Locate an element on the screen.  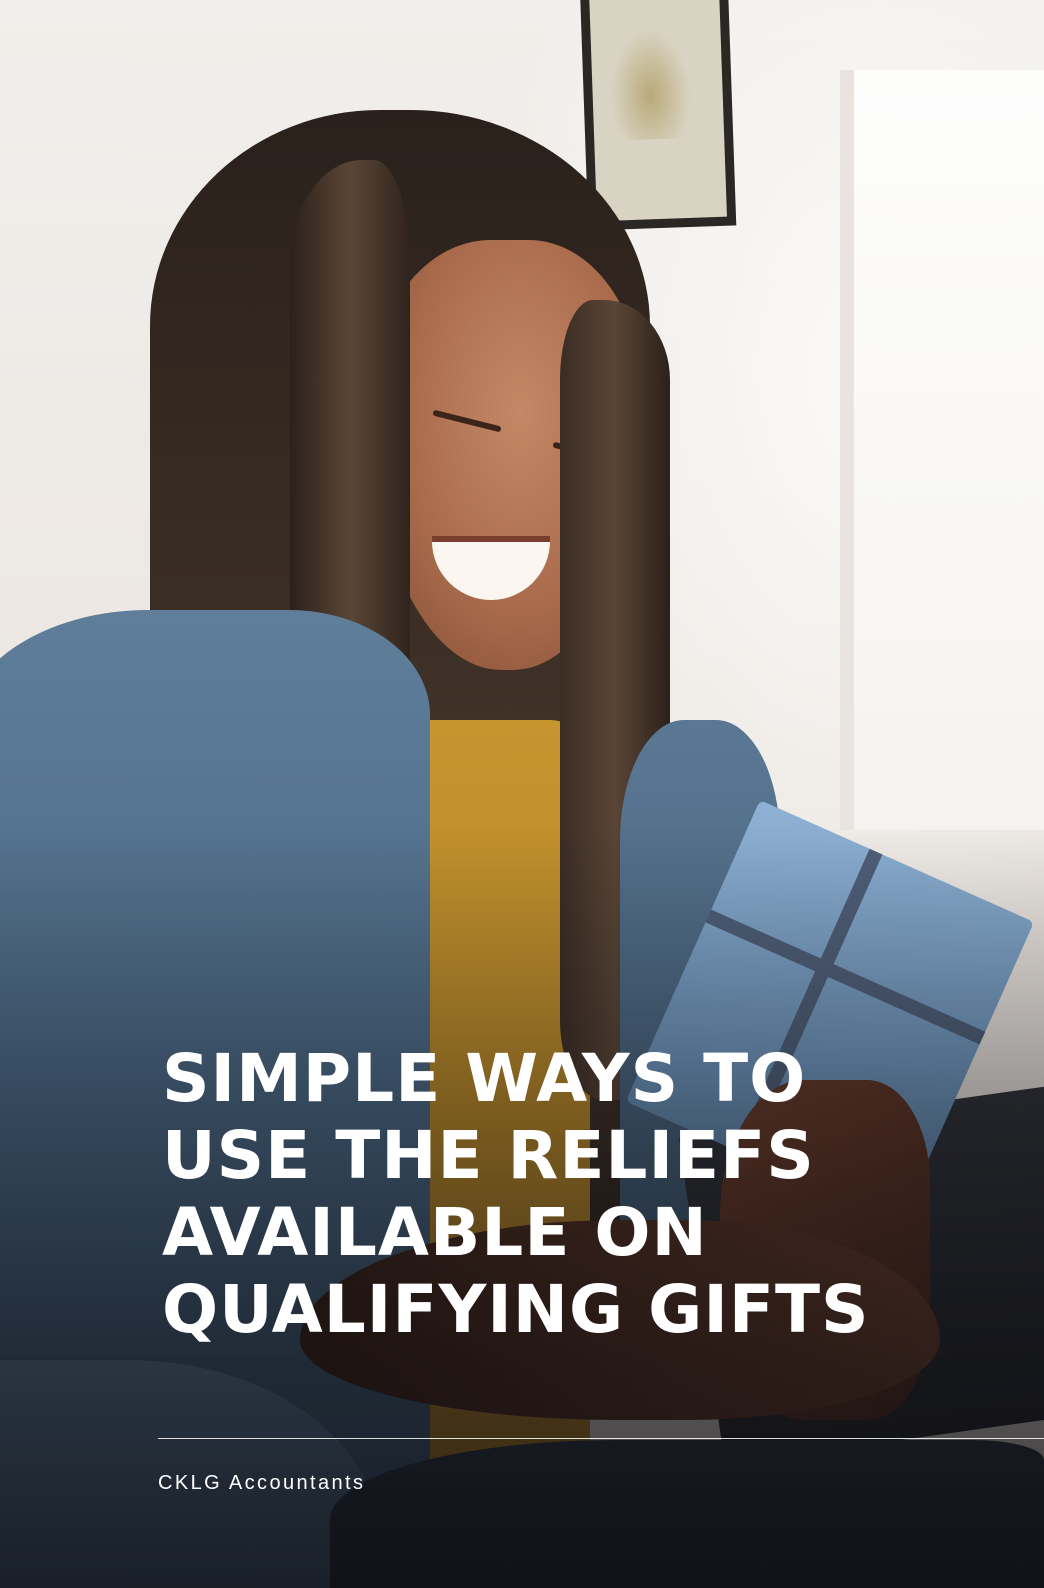
divider-line is located at coordinates (601, 1438).